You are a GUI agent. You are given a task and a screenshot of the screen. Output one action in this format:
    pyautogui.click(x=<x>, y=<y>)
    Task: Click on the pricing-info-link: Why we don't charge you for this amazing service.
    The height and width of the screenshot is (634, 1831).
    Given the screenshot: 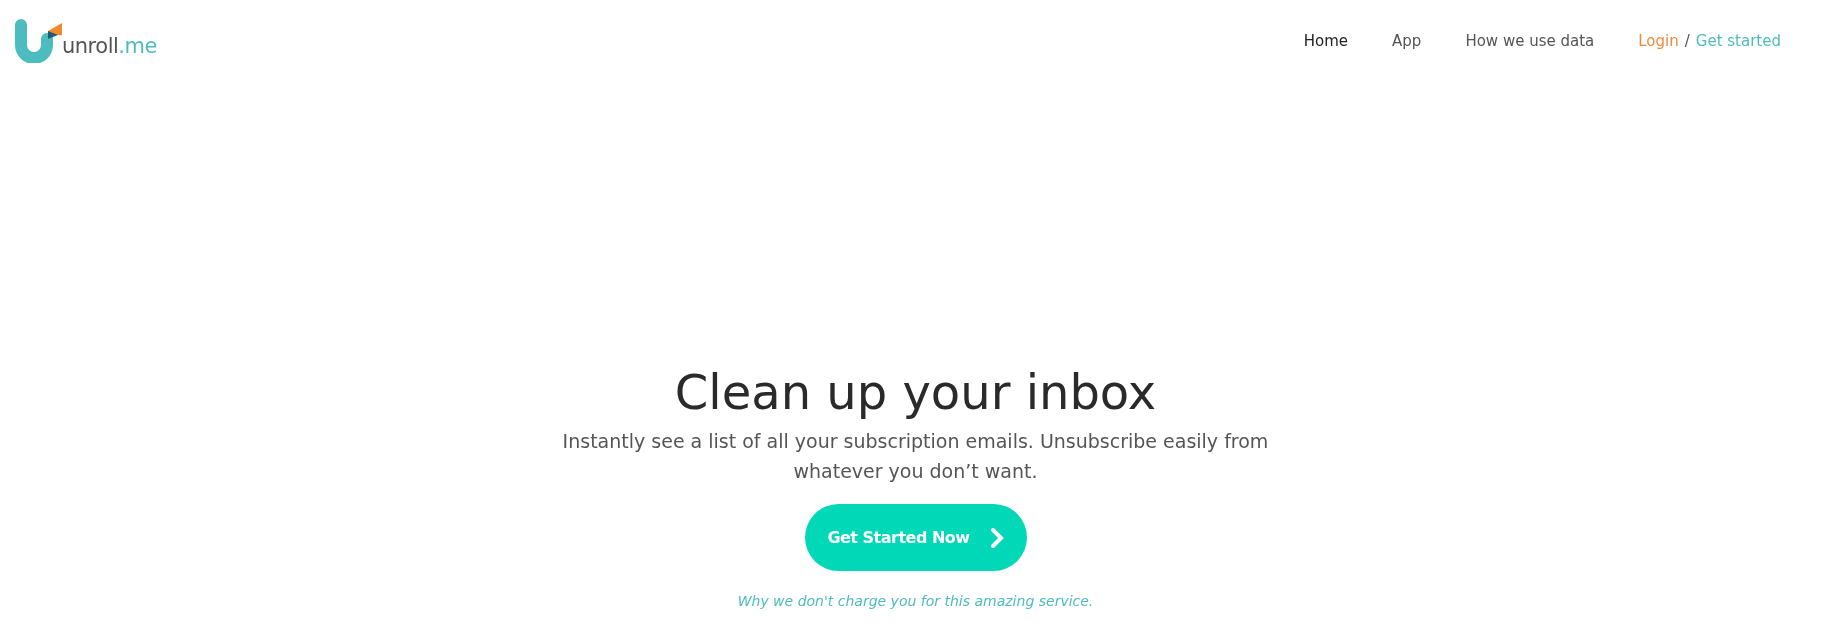 What is the action you would take?
    pyautogui.click(x=915, y=601)
    